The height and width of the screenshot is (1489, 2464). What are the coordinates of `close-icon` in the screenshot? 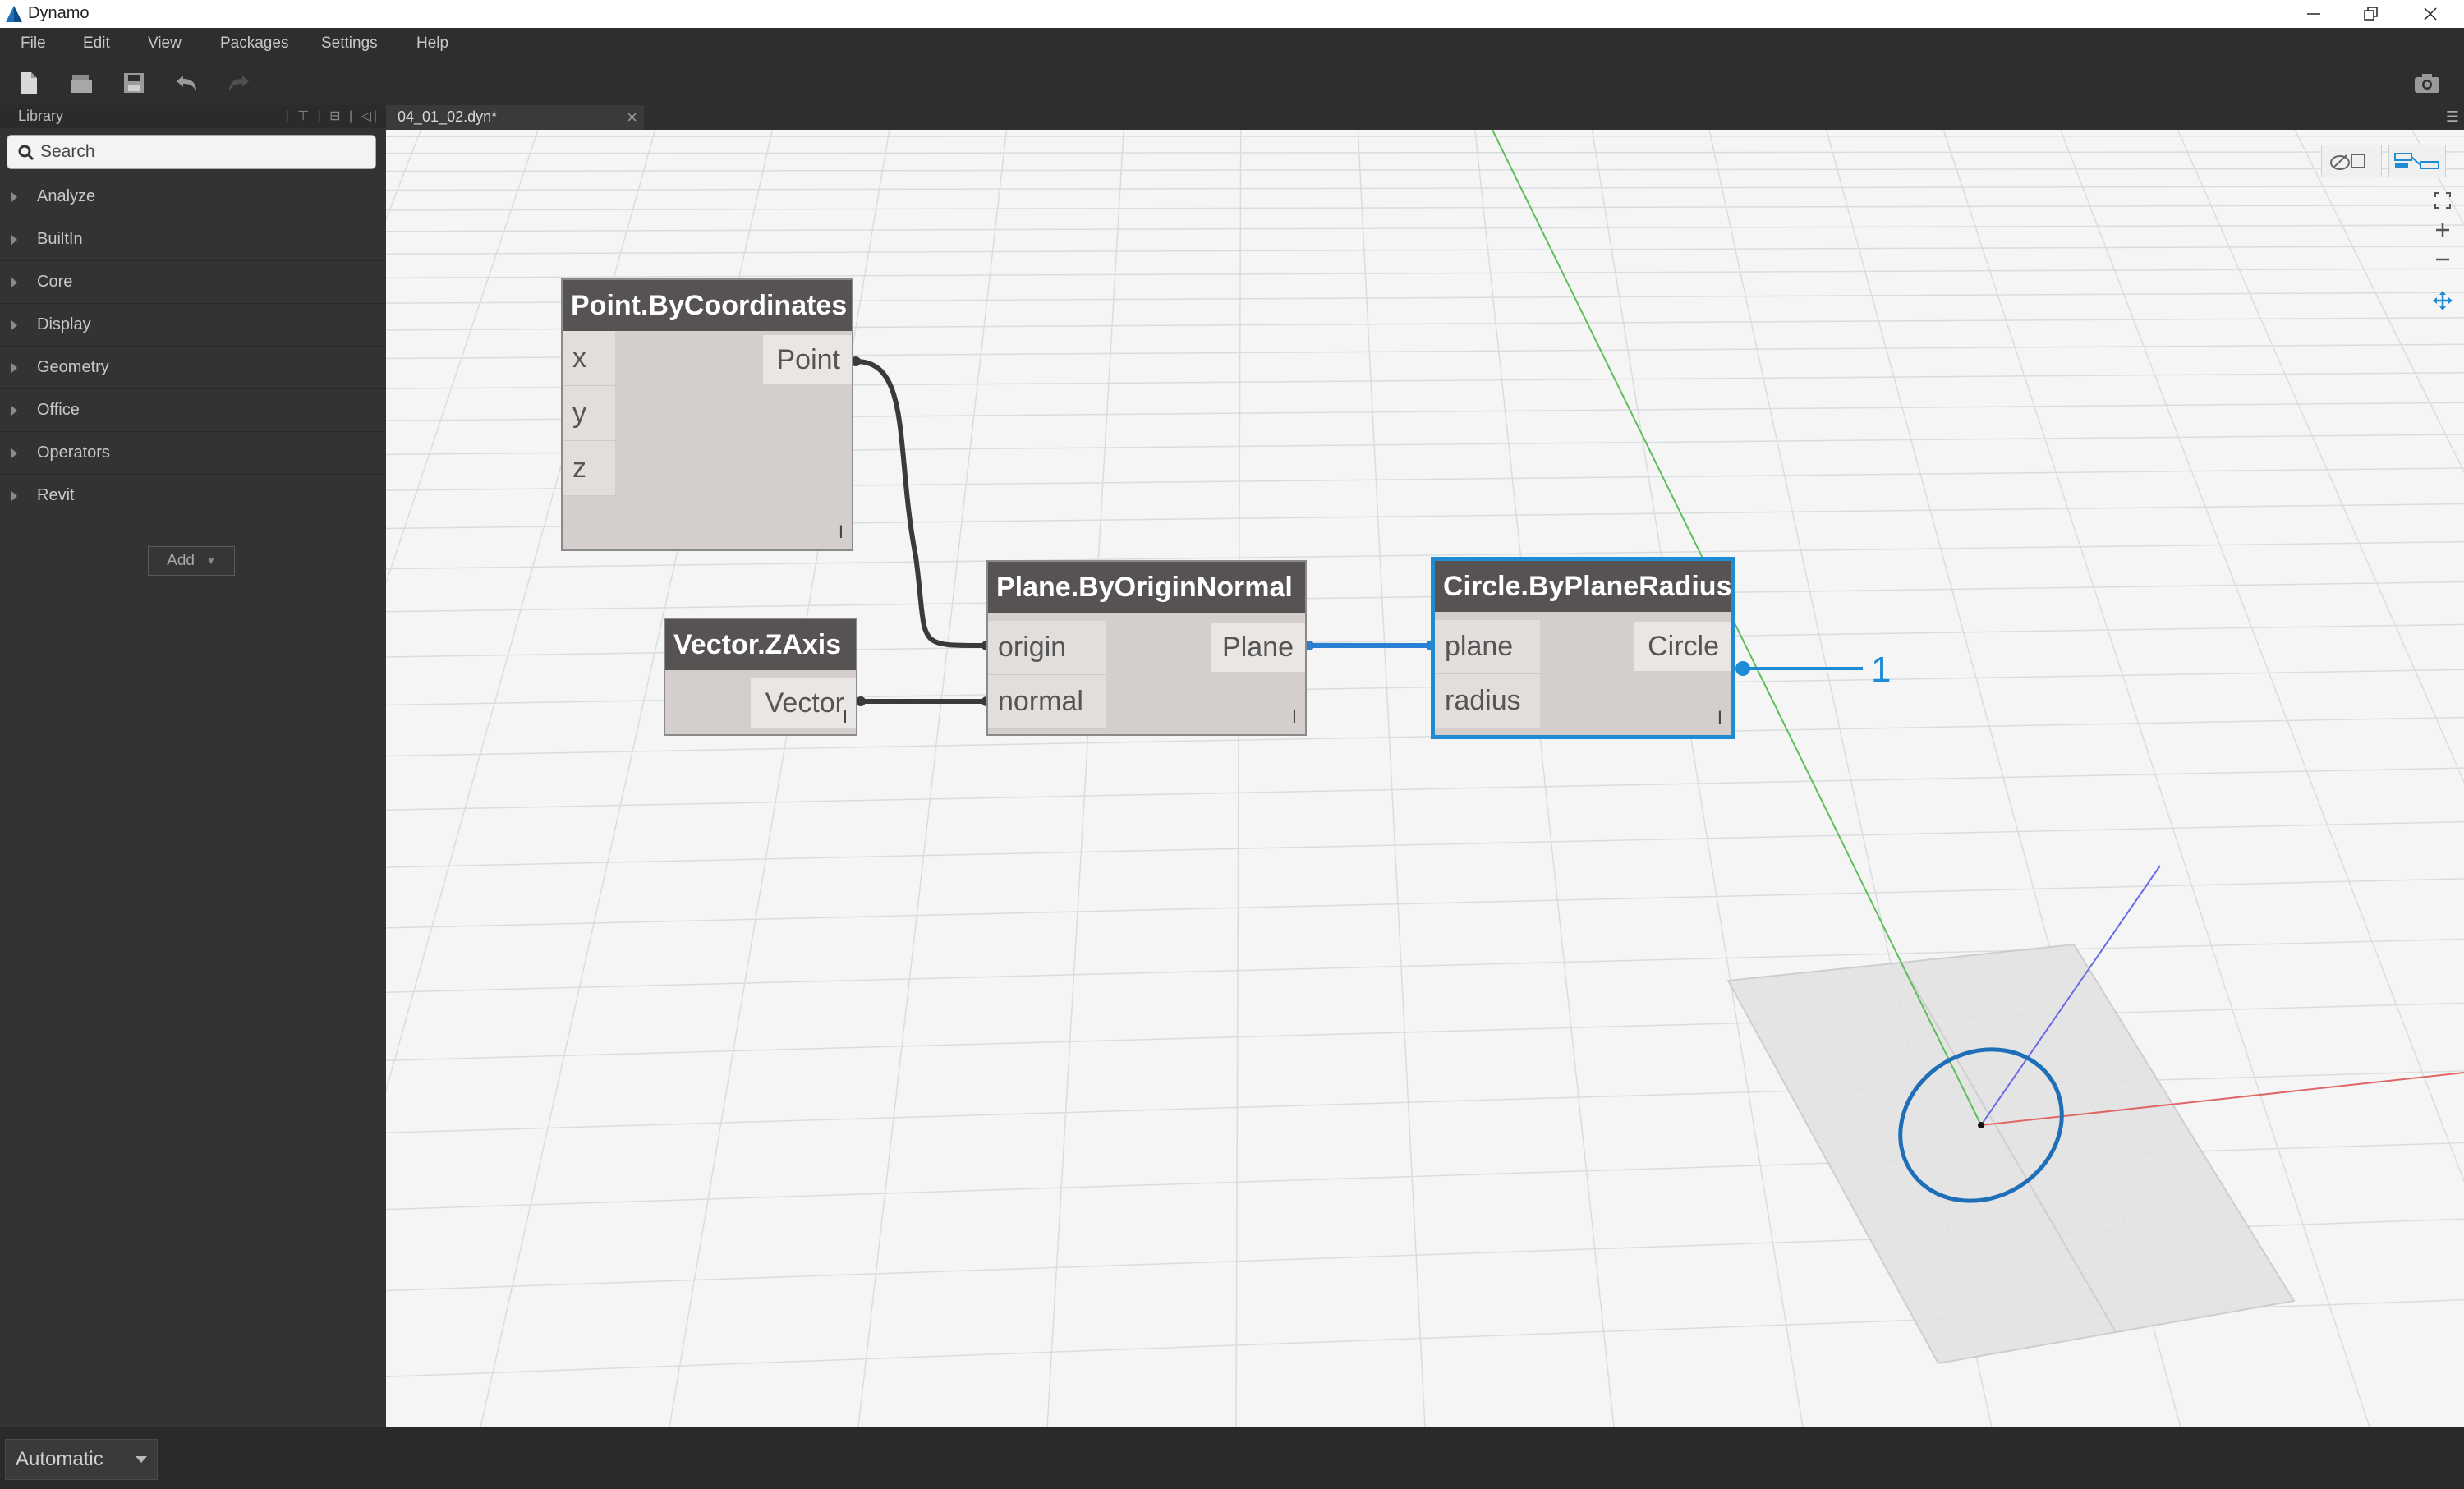 It's located at (2430, 14).